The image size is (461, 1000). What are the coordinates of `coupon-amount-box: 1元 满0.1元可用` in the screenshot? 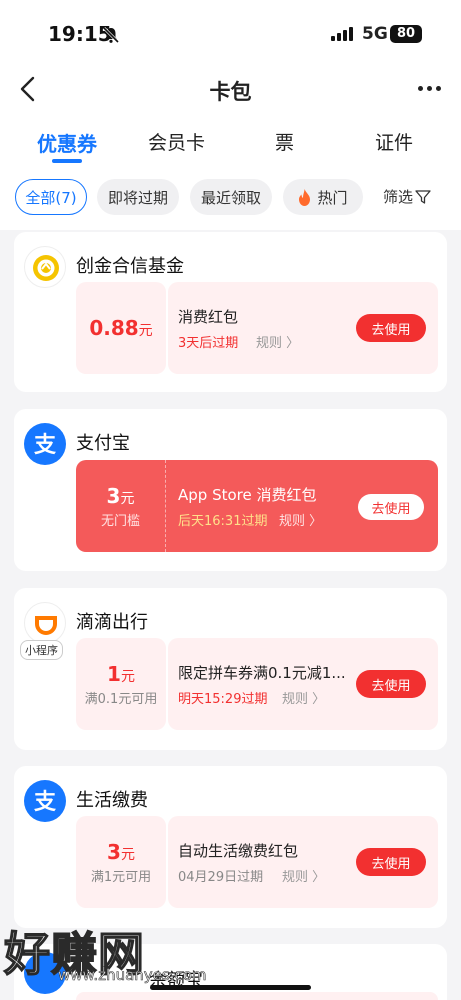 It's located at (121, 684).